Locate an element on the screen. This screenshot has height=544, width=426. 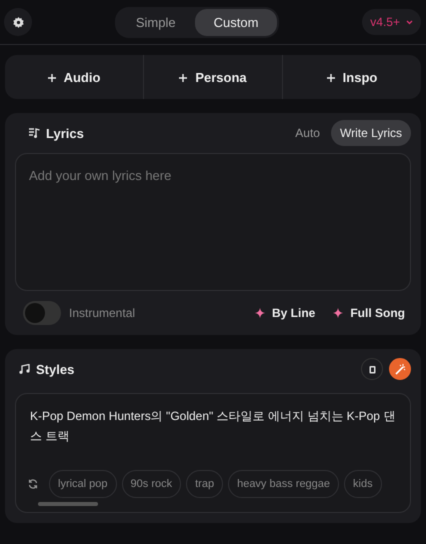
scrollbar-thumb is located at coordinates (68, 504).